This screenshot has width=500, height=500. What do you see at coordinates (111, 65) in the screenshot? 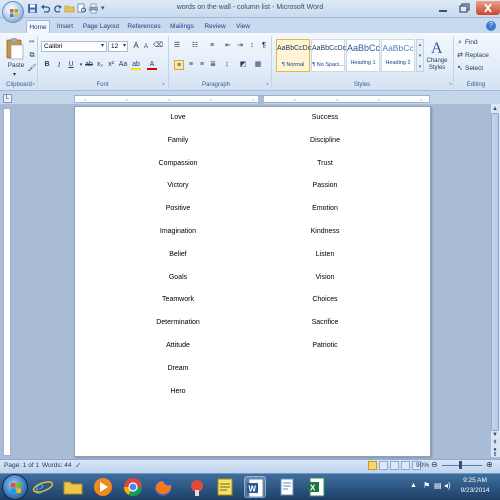
I see `superscript-icon: x²` at bounding box center [111, 65].